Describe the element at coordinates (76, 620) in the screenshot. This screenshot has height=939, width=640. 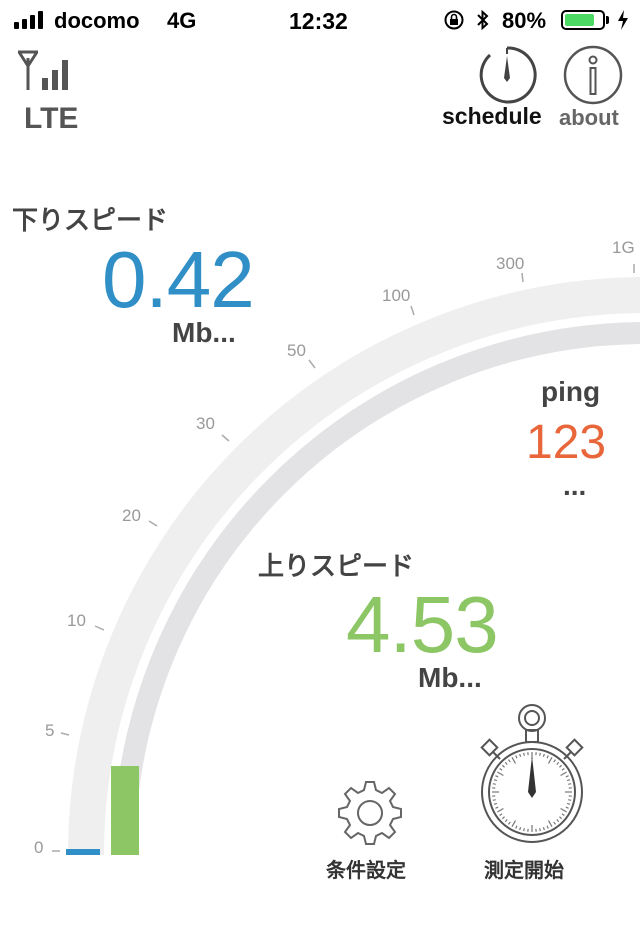
I see `gauge-tick-label: 10` at that location.